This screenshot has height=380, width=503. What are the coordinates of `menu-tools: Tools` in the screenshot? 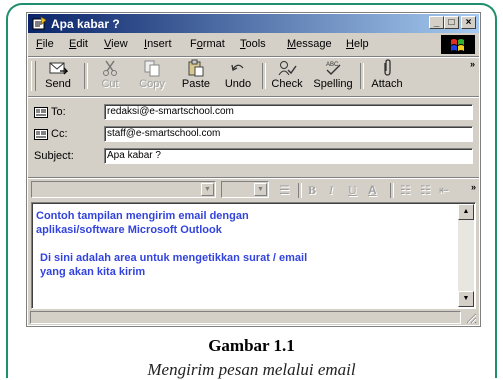 It's located at (253, 44).